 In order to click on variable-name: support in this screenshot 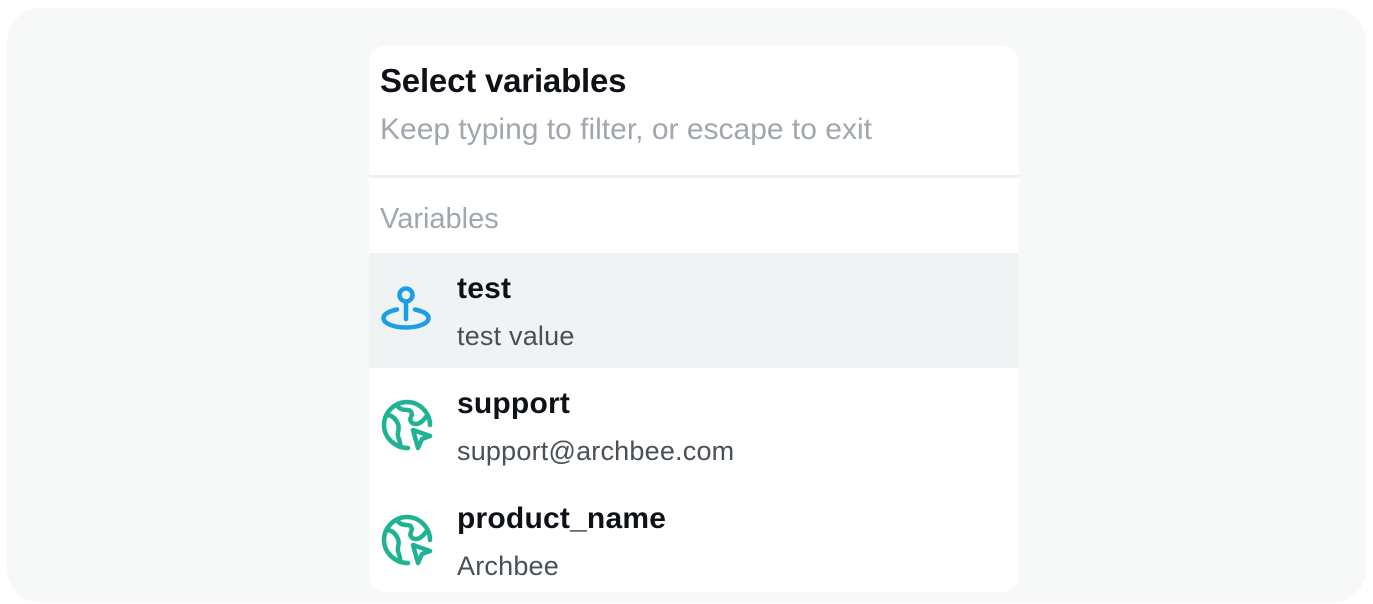, I will do `click(514, 403)`.